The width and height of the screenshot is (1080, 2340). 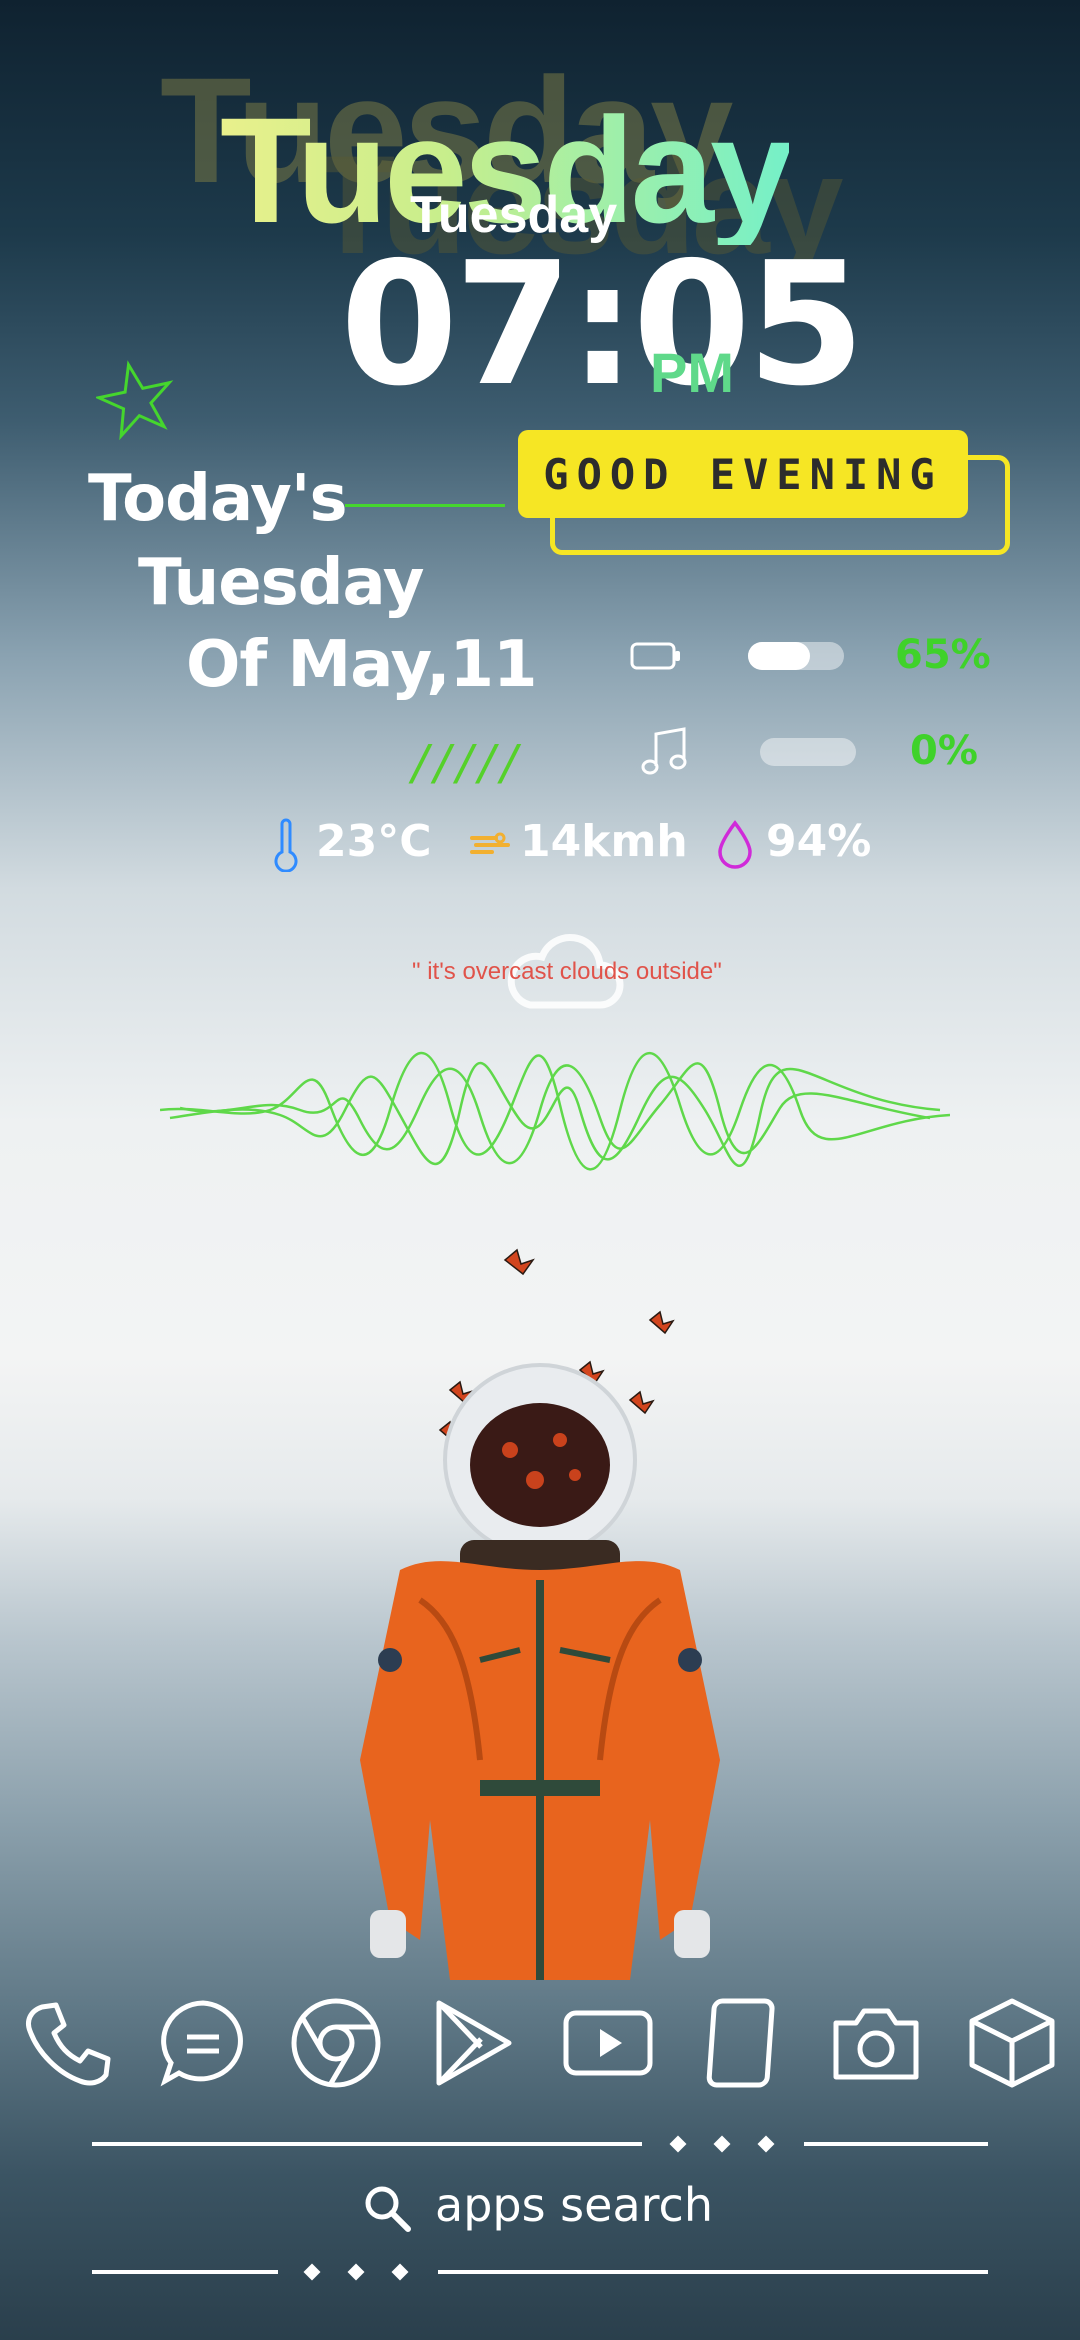 I want to click on play-store-icon, so click(x=473, y=2043).